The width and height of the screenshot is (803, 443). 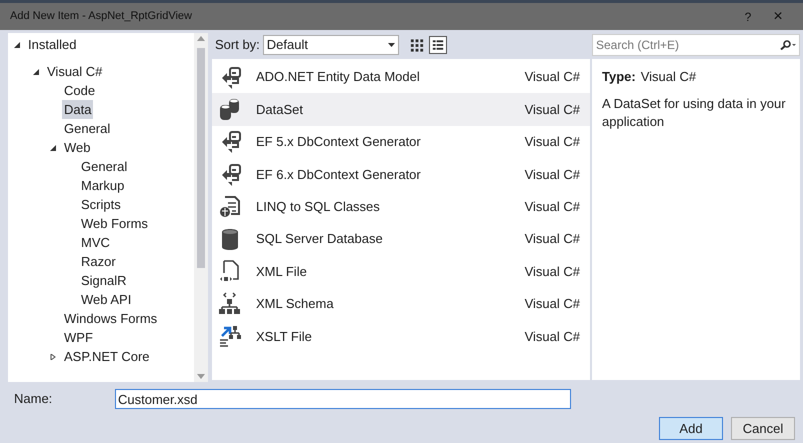 What do you see at coordinates (401, 142) in the screenshot?
I see `template-row: EF 5.x DbContext Generator Visual C#` at bounding box center [401, 142].